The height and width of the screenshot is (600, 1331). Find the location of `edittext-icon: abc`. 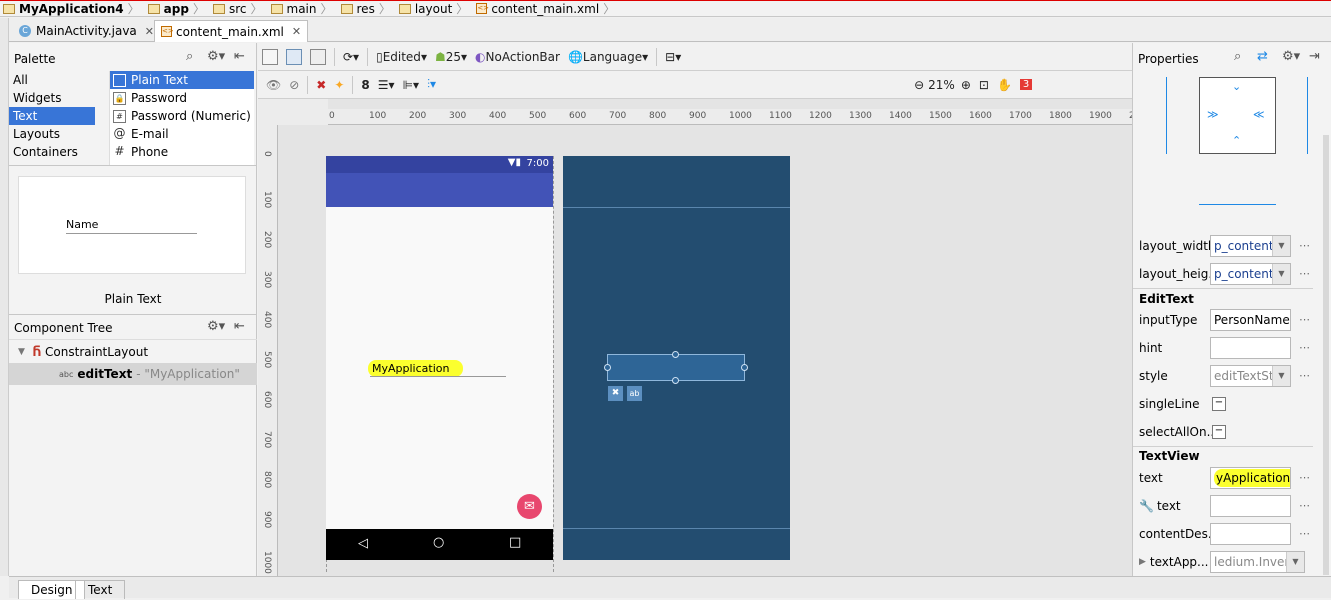

edittext-icon: abc is located at coordinates (66, 374).